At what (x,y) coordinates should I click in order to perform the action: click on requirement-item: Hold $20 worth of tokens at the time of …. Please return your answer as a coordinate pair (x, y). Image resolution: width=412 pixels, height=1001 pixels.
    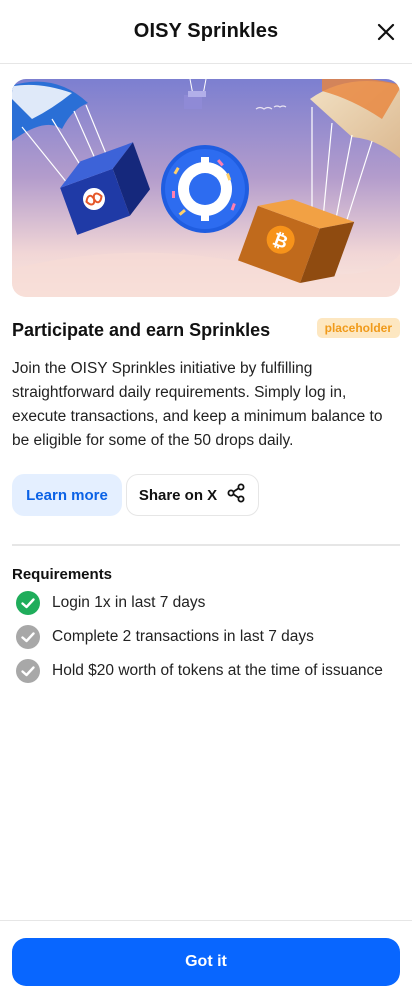
    Looking at the image, I should click on (199, 671).